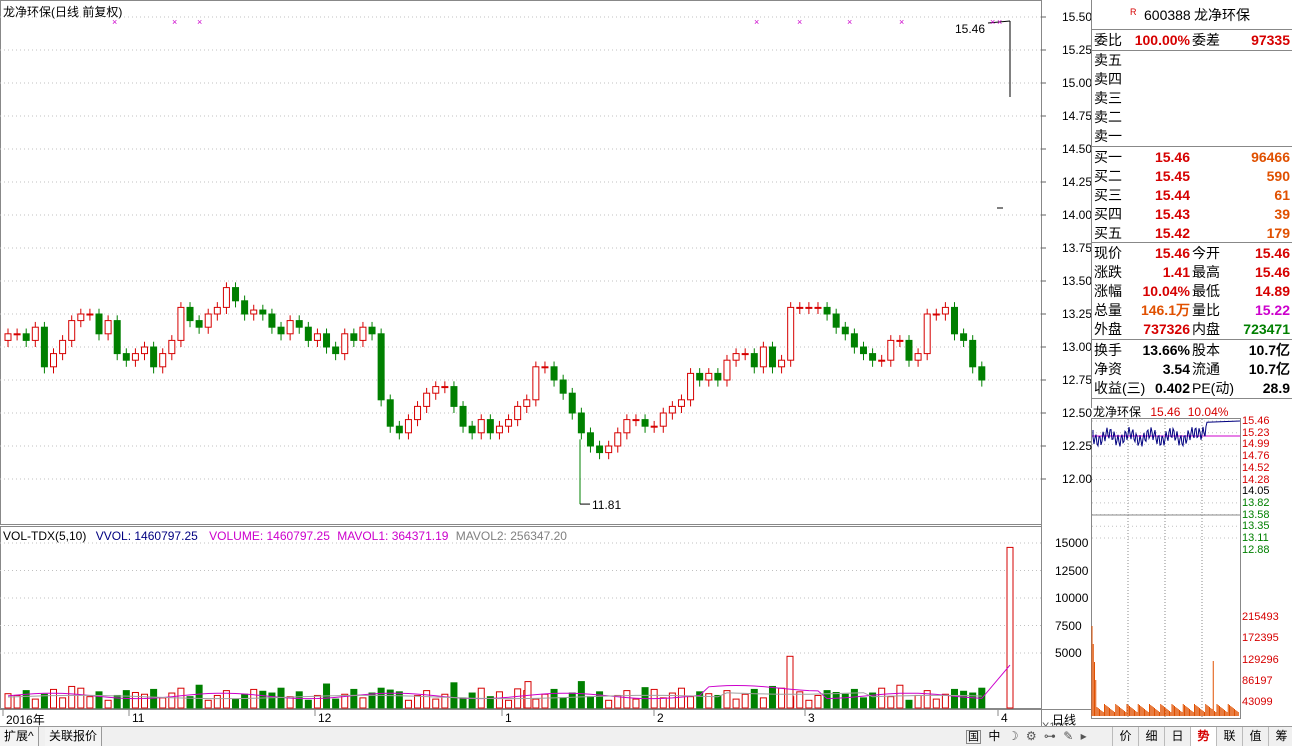 The height and width of the screenshot is (746, 1292). Describe the element at coordinates (1177, 736) in the screenshot. I see `tab-daily: 日` at that location.